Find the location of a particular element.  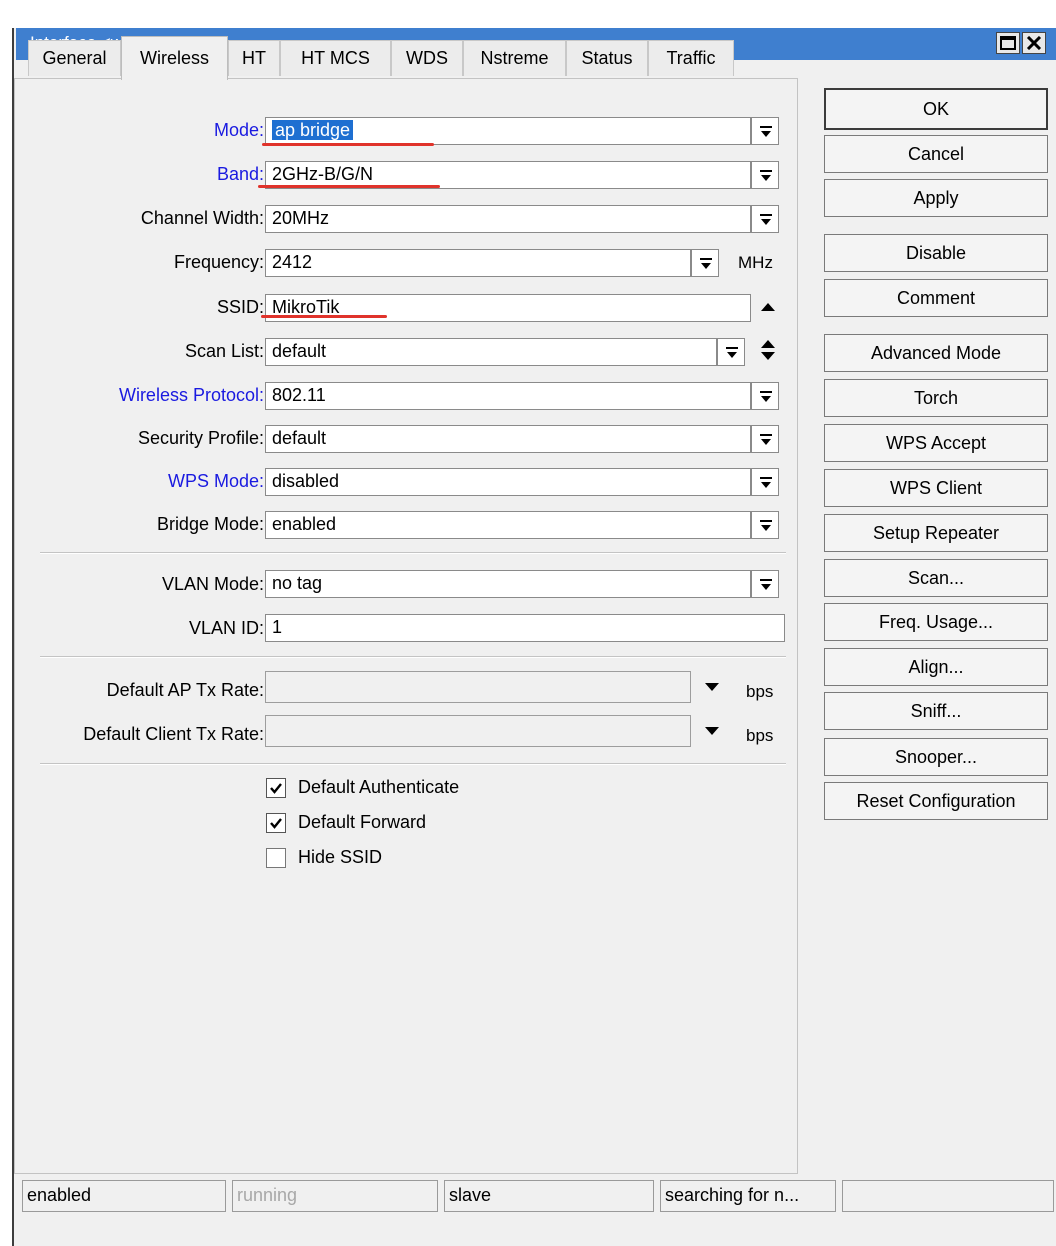

wireless-protocol-label: Wireless Protocol: is located at coordinates (191, 395).